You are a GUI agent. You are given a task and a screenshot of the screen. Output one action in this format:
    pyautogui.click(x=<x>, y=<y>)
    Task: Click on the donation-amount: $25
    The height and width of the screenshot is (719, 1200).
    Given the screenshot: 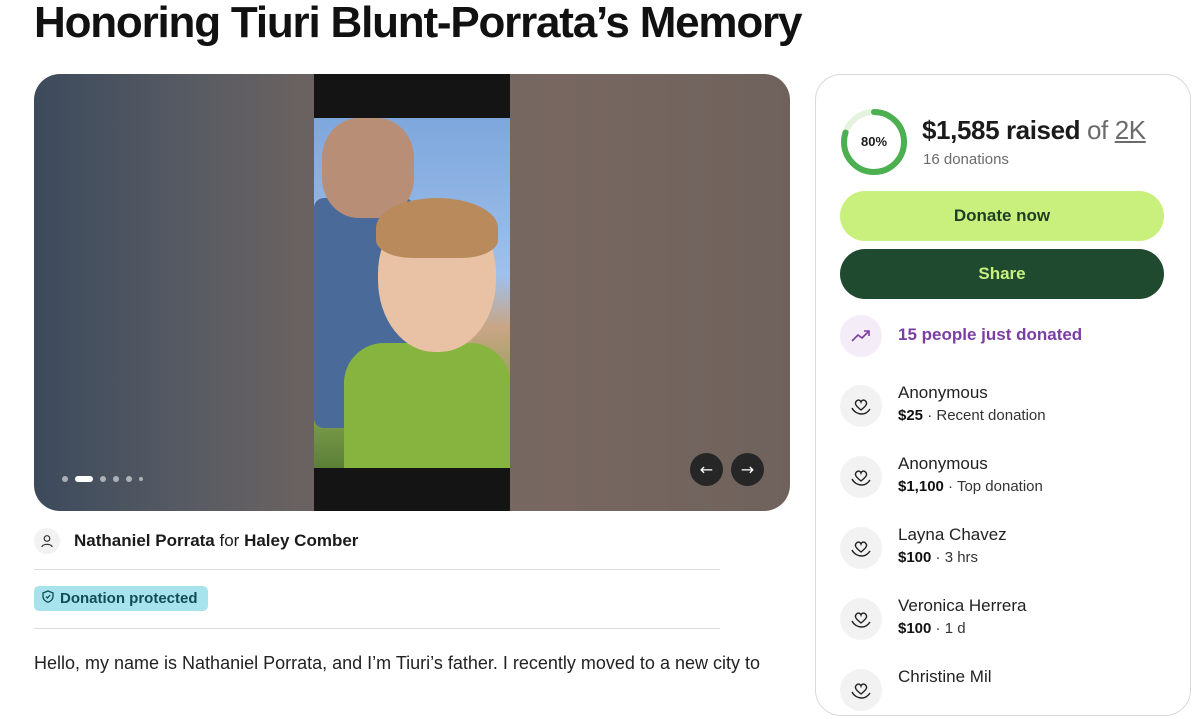 What is the action you would take?
    pyautogui.click(x=911, y=415)
    